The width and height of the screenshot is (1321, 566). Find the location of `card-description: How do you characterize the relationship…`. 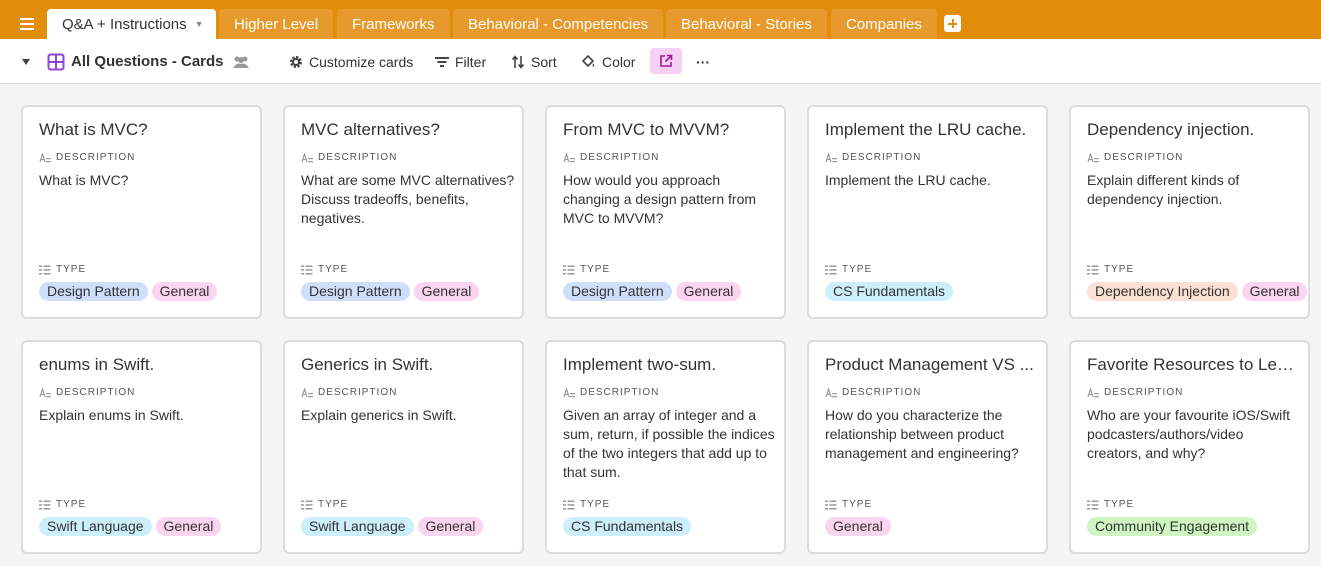

card-description: How do you characterize the relationship… is located at coordinates (922, 434).